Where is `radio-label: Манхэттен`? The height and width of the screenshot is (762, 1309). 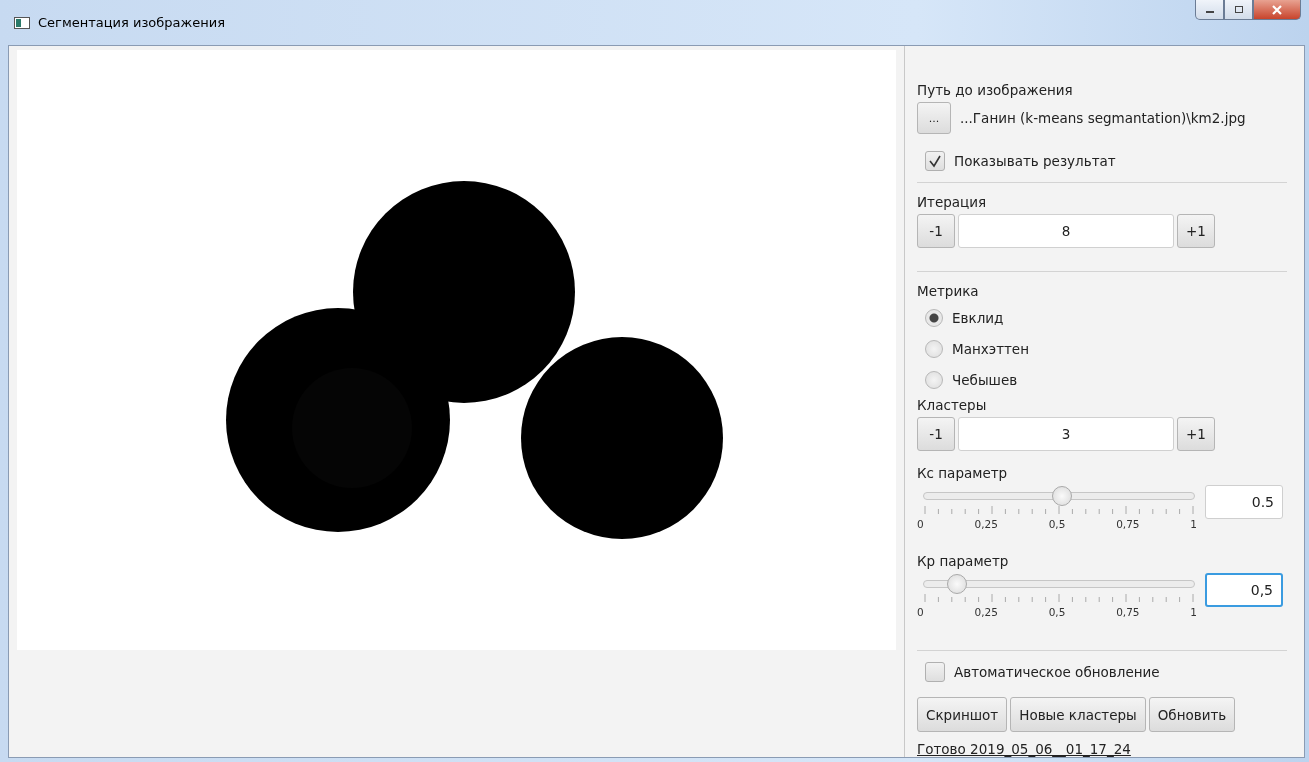 radio-label: Манхэттен is located at coordinates (990, 349).